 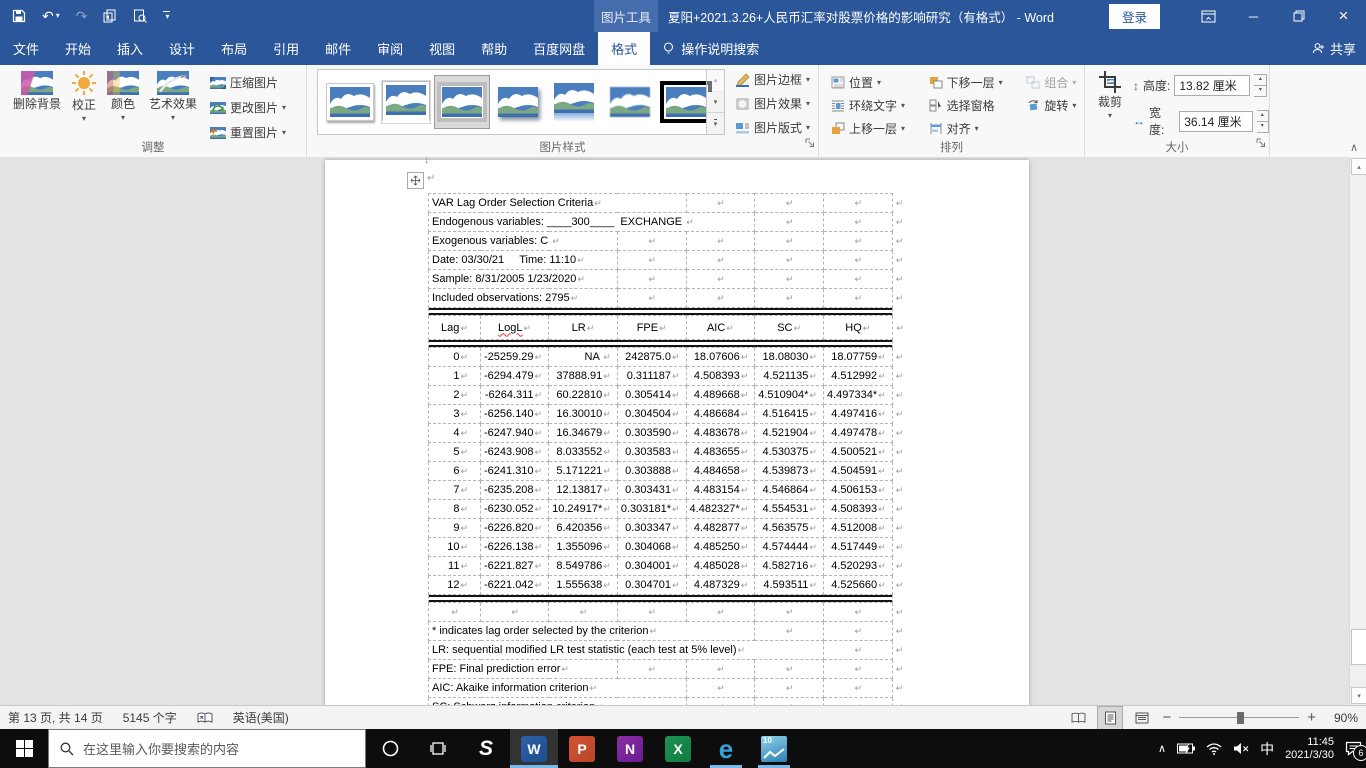 What do you see at coordinates (123, 94) in the screenshot?
I see `color-button: 颜色 ▾` at bounding box center [123, 94].